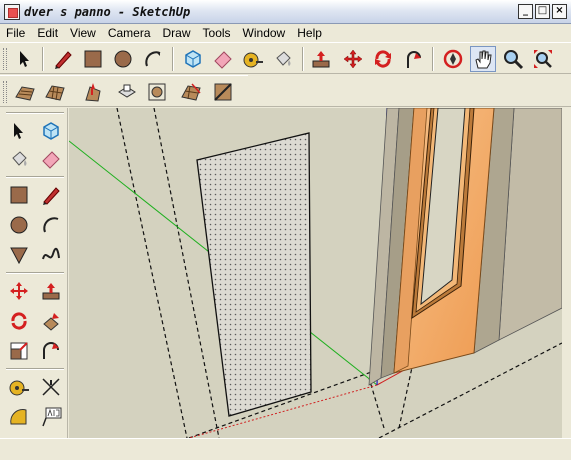 This screenshot has width=571, height=460. What do you see at coordinates (543, 59) in the screenshot?
I see `zoom-extents-button` at bounding box center [543, 59].